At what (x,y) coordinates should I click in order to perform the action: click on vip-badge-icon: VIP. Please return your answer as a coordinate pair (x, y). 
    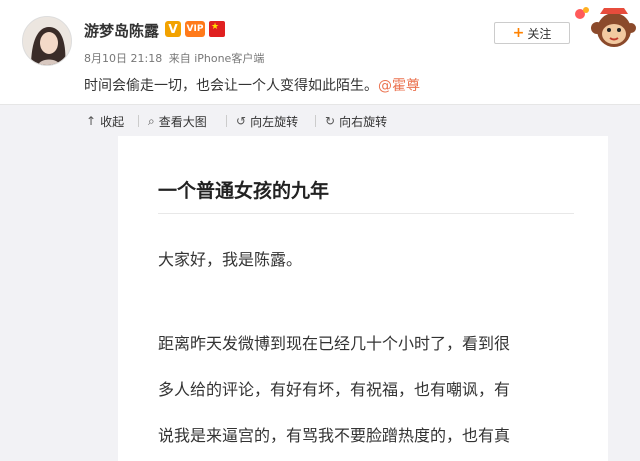
    Looking at the image, I should click on (195, 29).